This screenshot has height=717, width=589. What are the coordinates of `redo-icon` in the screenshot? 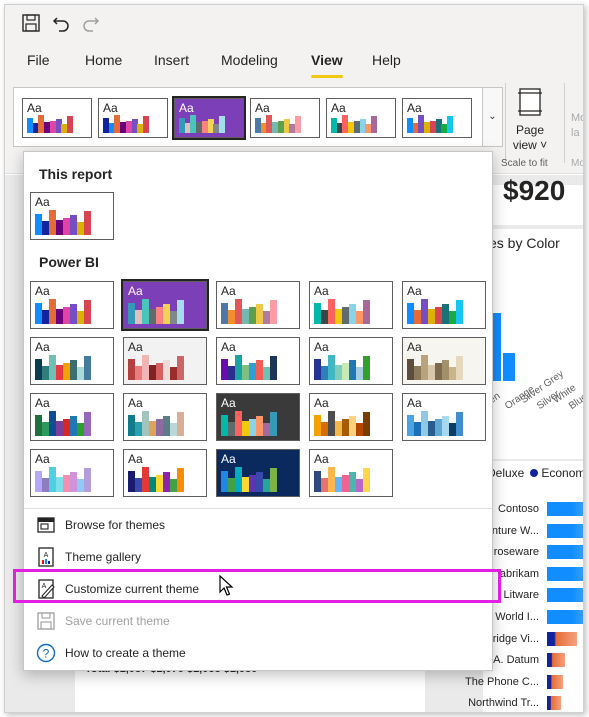 It's located at (91, 23).